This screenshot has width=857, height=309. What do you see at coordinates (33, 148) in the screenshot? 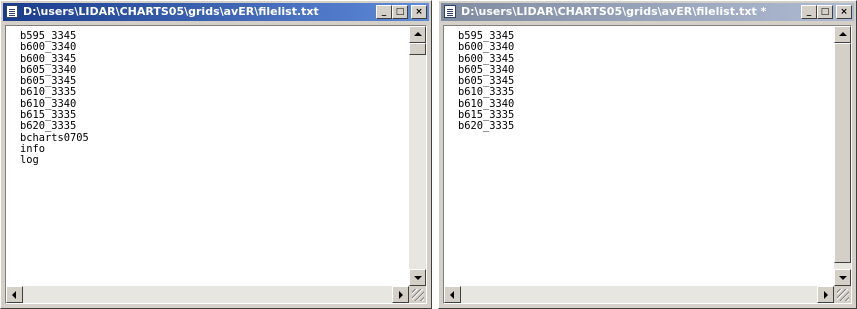
I see `text-line: info` at bounding box center [33, 148].